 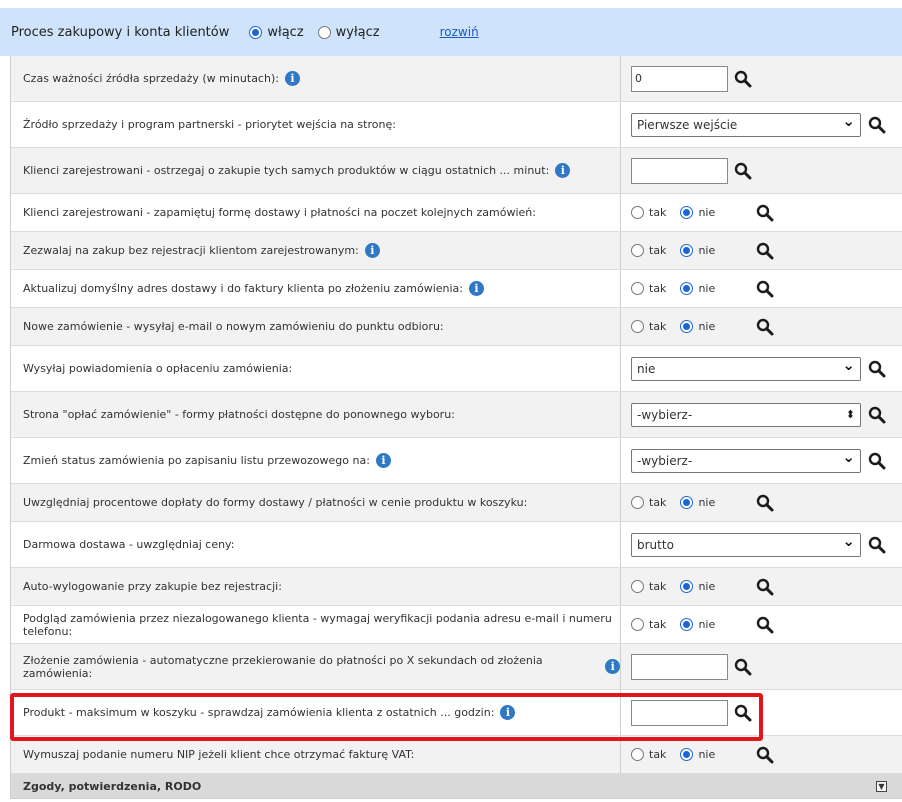 What do you see at coordinates (679, 78) in the screenshot?
I see `text-input: 0` at bounding box center [679, 78].